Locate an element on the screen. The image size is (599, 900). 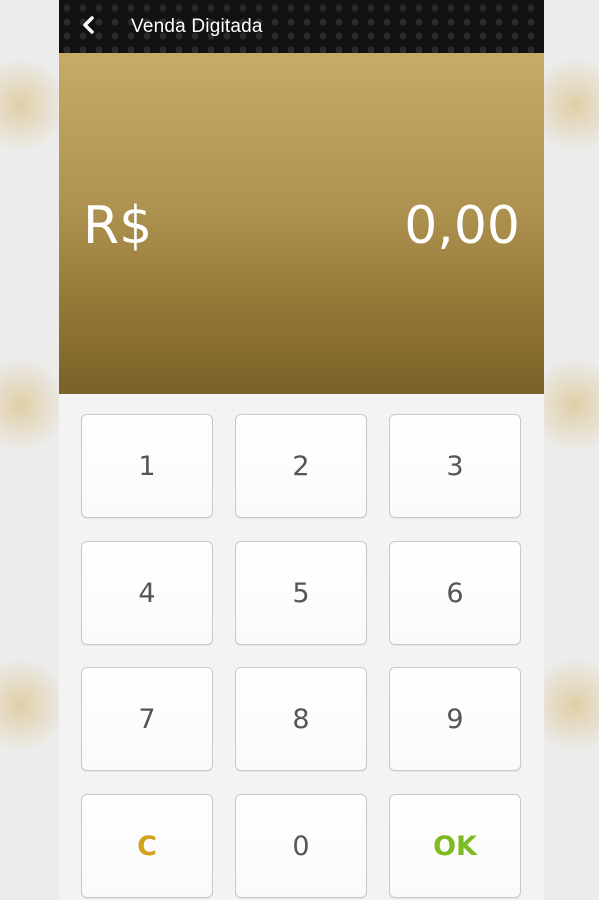
chevron-left-icon is located at coordinates (89, 26).